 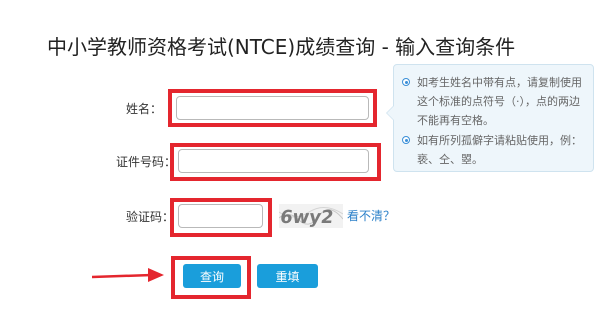 I want to click on reset-button: 重填, so click(x=287, y=276).